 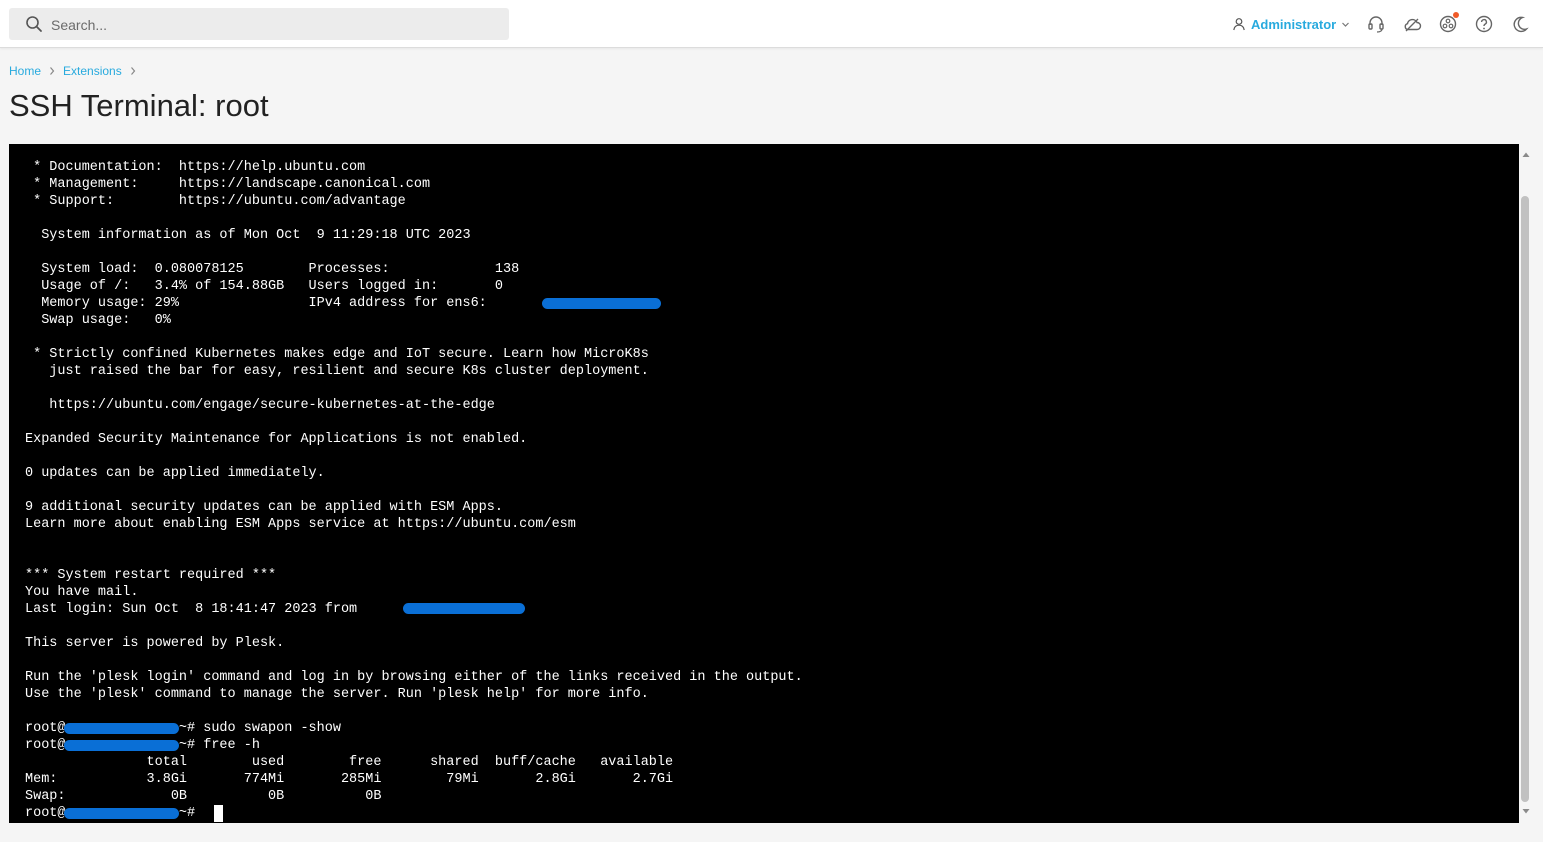 I want to click on page-title: SSH Terminal: root, so click(x=139, y=105).